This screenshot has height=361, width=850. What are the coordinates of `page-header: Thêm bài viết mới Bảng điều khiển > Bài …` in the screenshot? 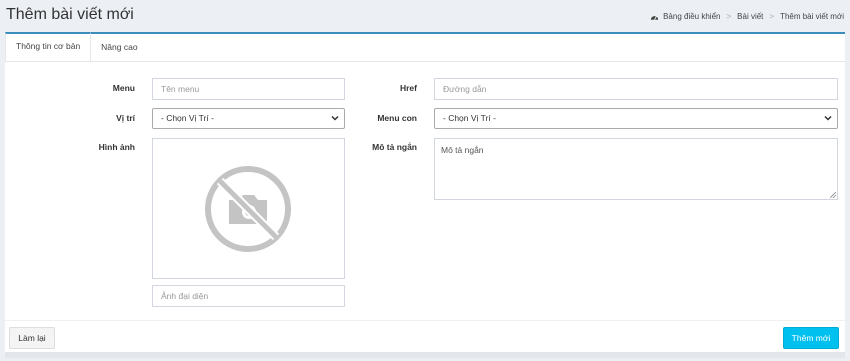 It's located at (425, 16).